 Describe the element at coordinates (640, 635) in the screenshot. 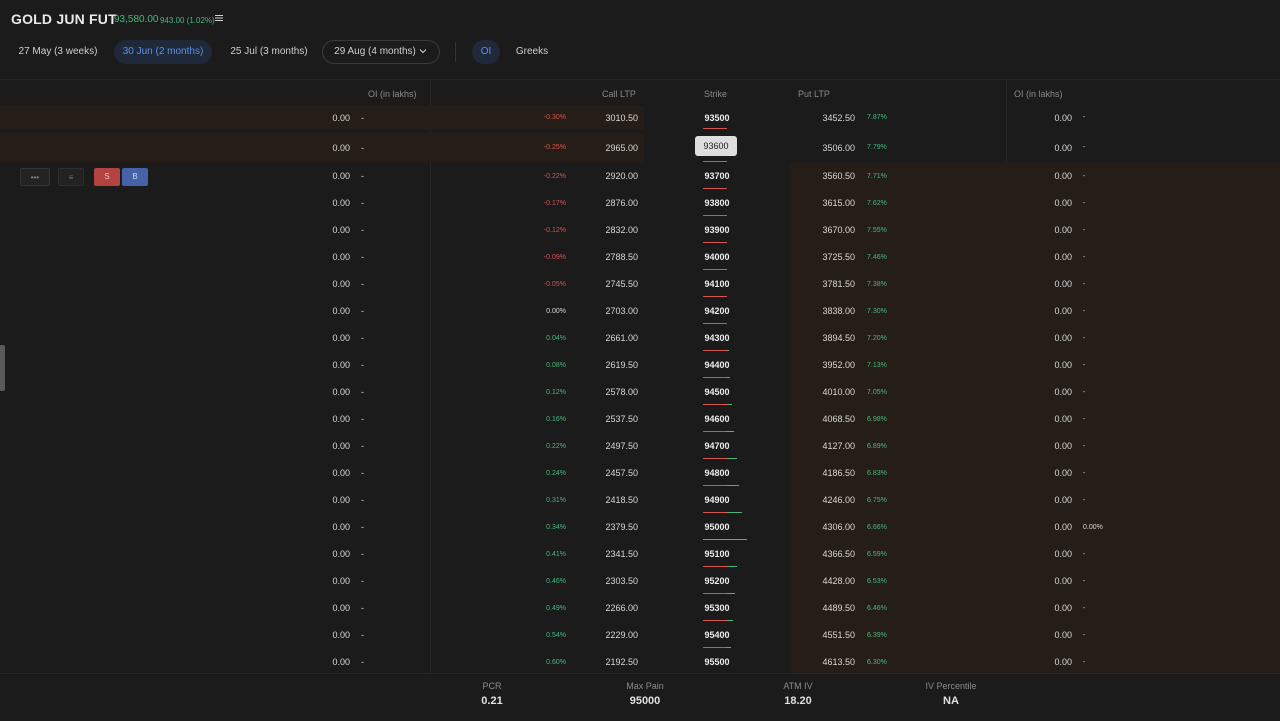

I see `option-row: 0.00 - 0.54% 2229.00 95400 4551.50 6.39% 0.00 -` at that location.